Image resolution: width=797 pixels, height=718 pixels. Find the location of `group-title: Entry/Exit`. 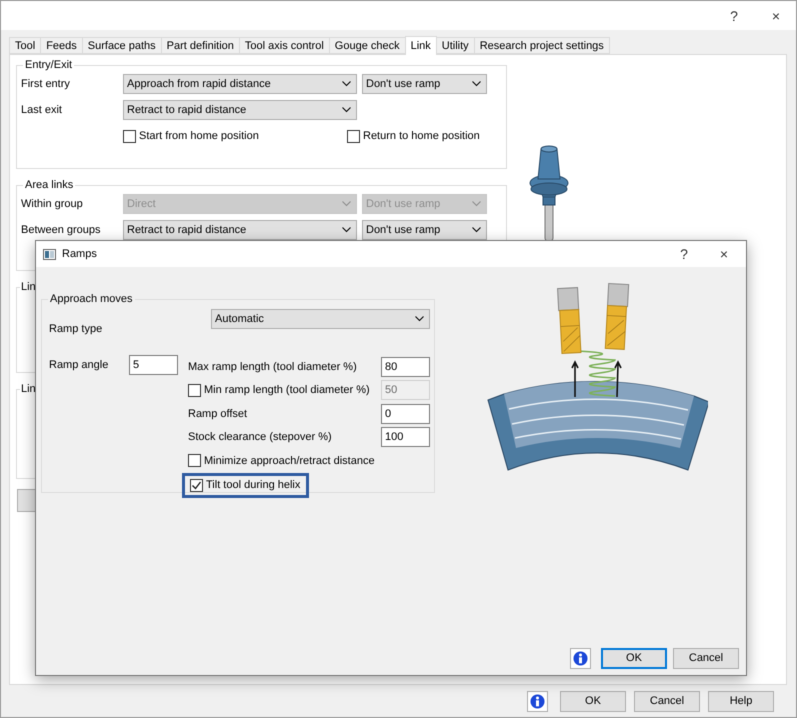

group-title: Entry/Exit is located at coordinates (49, 65).